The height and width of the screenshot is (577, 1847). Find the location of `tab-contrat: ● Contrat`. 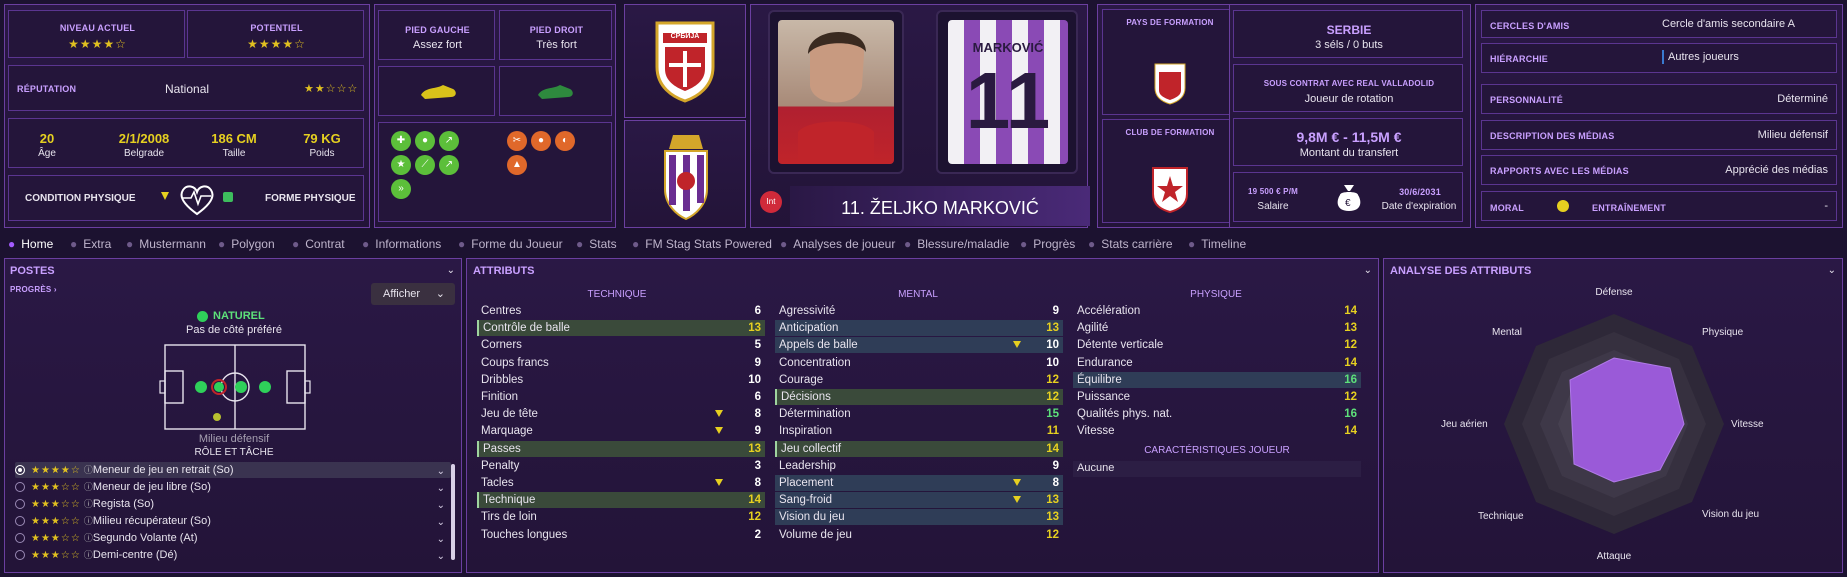

tab-contrat: ● Contrat is located at coordinates (318, 244).